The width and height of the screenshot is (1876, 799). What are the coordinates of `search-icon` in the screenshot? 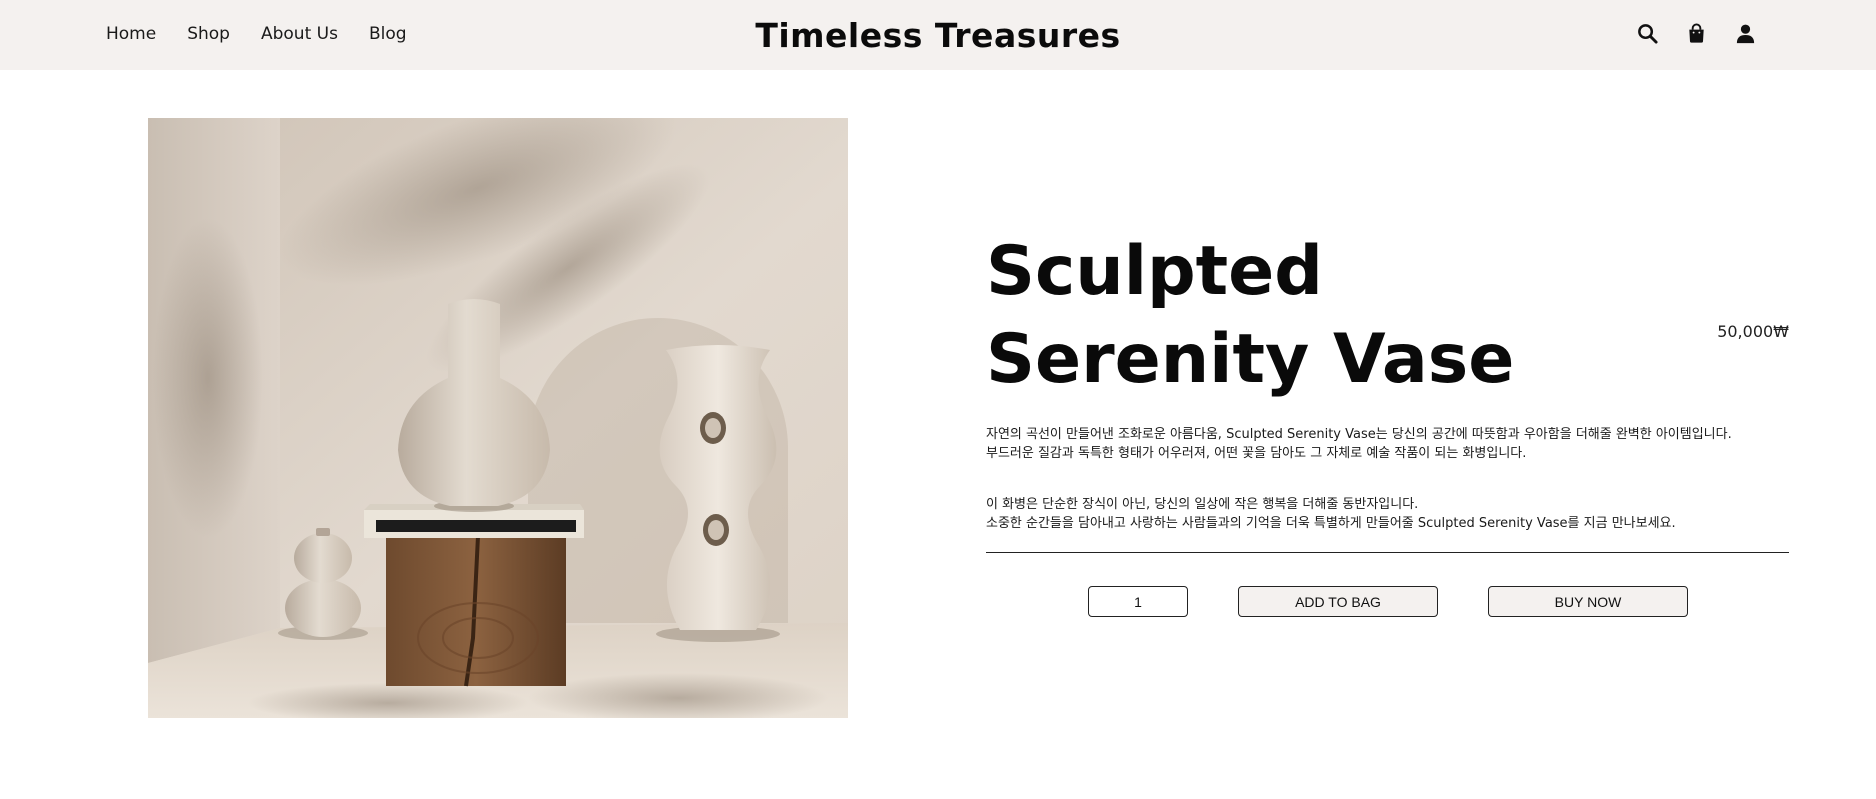 It's located at (1647, 33).